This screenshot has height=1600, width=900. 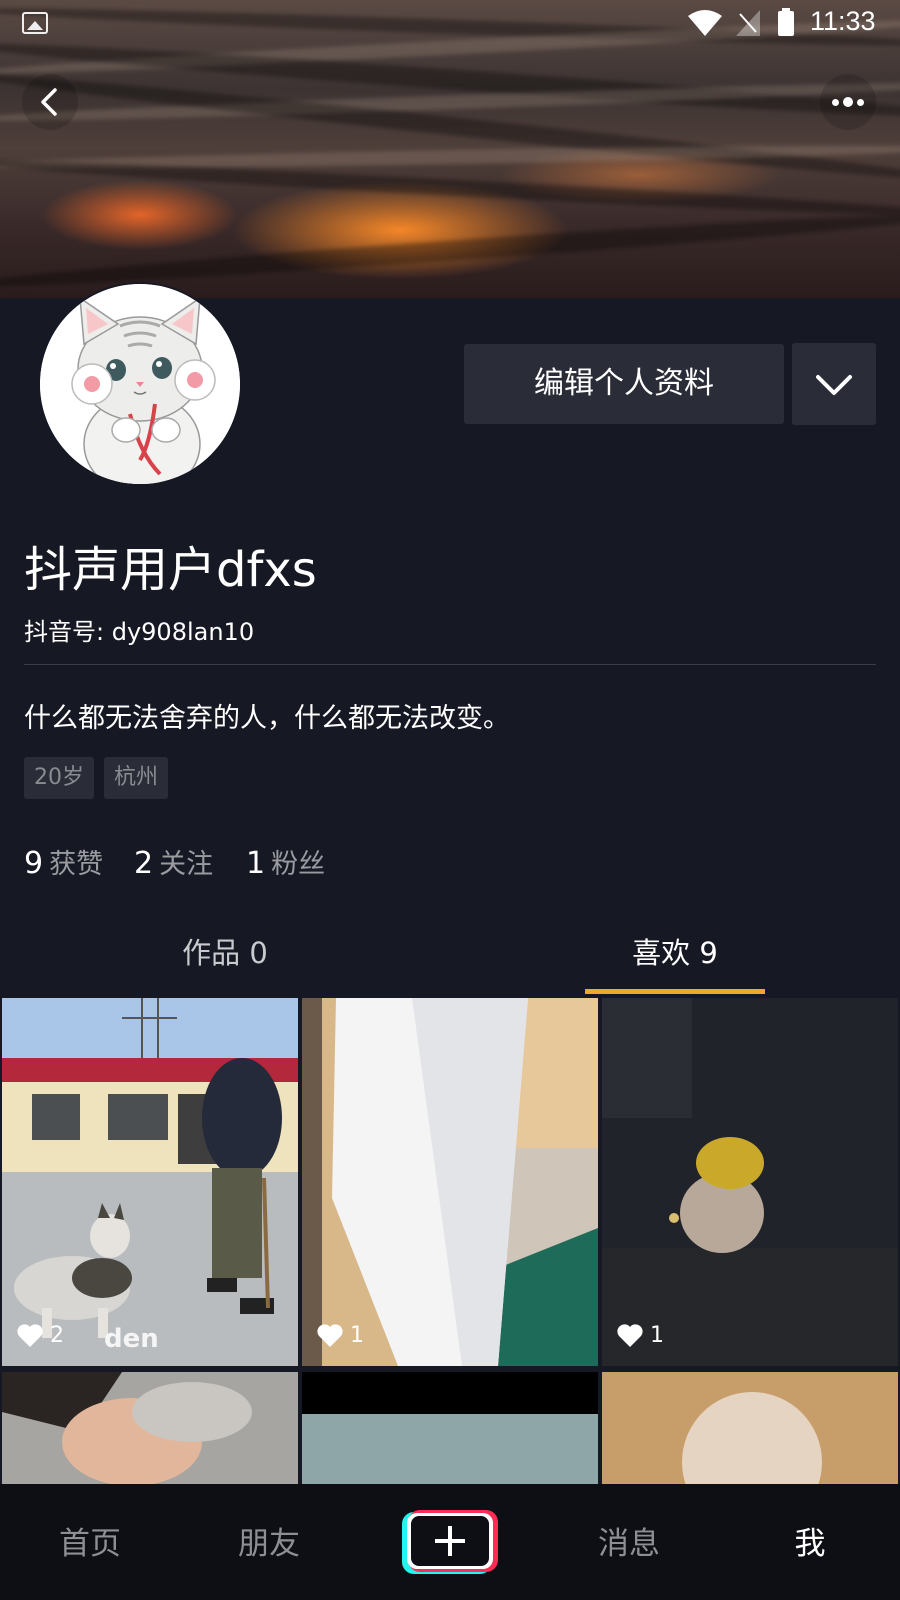 What do you see at coordinates (144, 863) in the screenshot?
I see `stat-value: 2` at bounding box center [144, 863].